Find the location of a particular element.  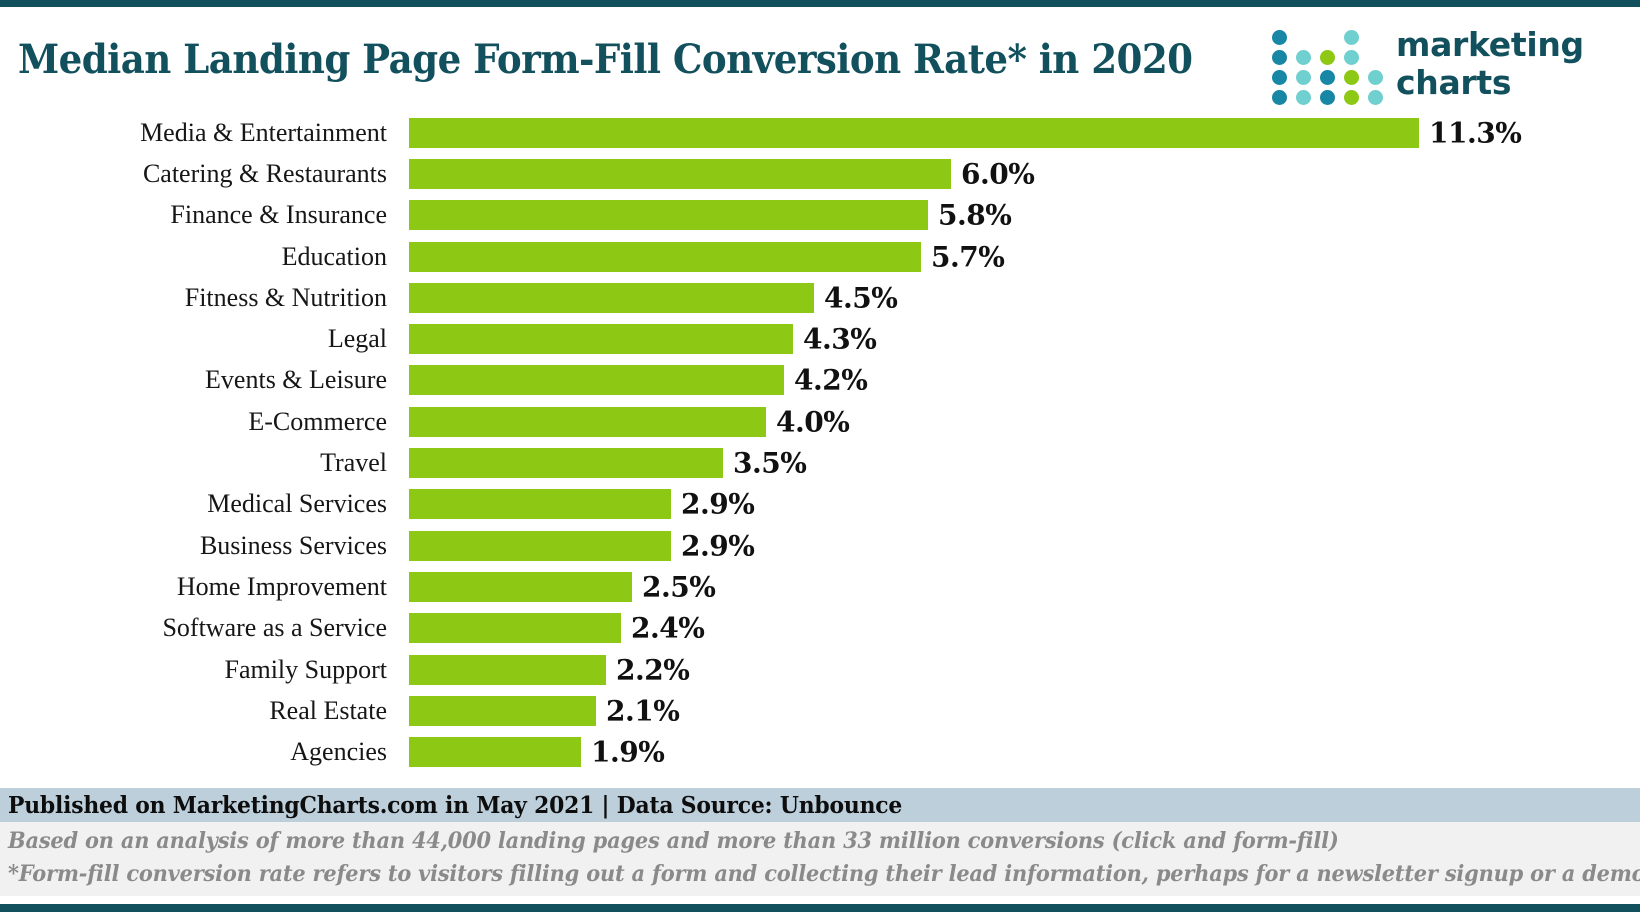

category-label: Real Estate is located at coordinates (328, 710).